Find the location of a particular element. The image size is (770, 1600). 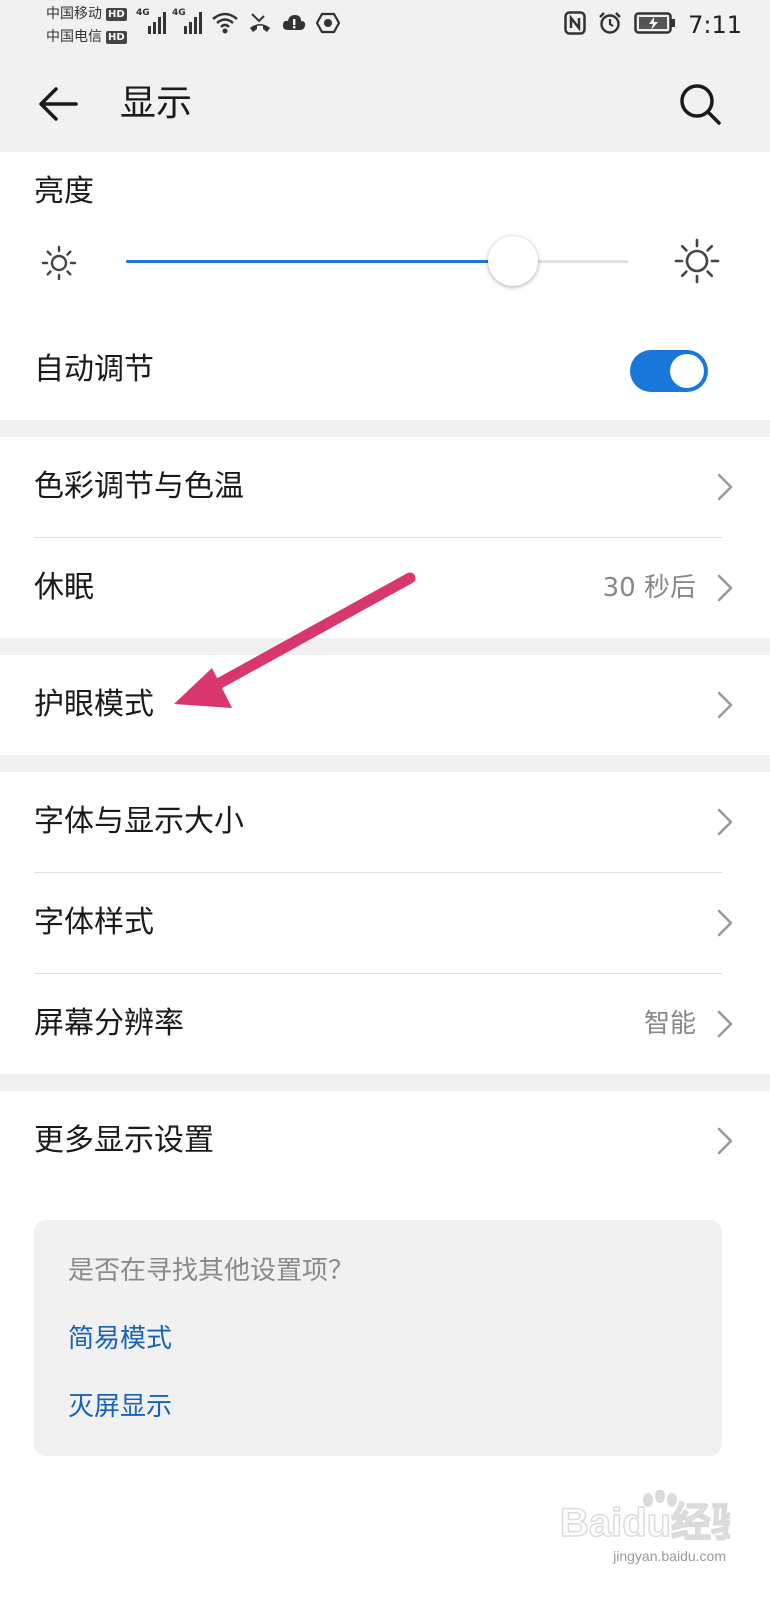

suggestion-question: 是否在寻找其他设置项？ is located at coordinates (211, 1271).